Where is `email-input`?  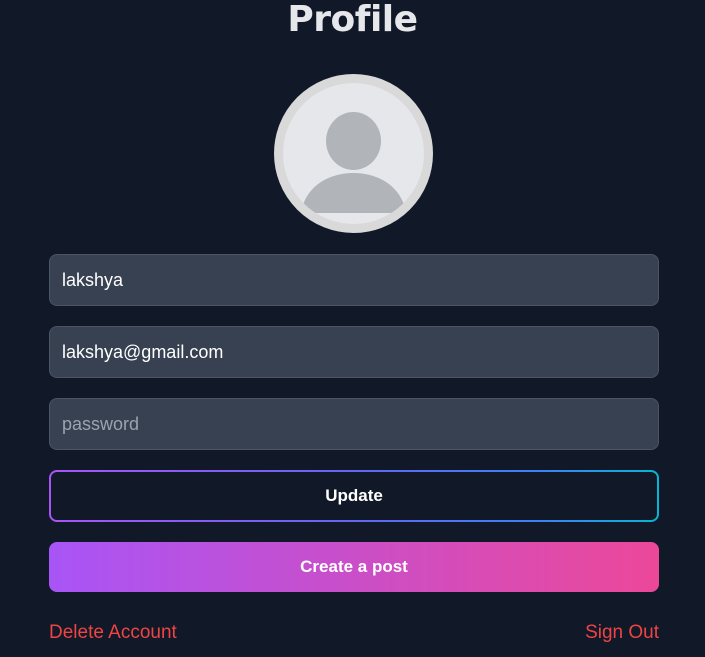 email-input is located at coordinates (354, 352).